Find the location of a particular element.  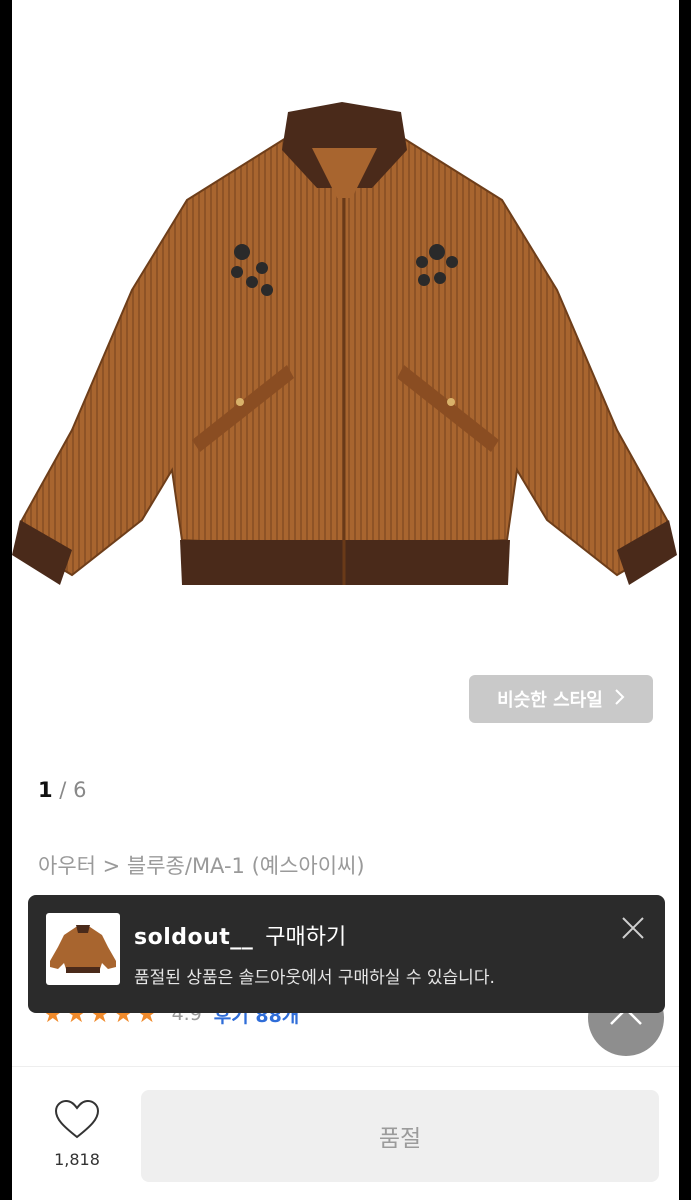

toast-description: 품절된 상품은 솔드아웃에서 구매하실 수 있습니다. is located at coordinates (314, 978).